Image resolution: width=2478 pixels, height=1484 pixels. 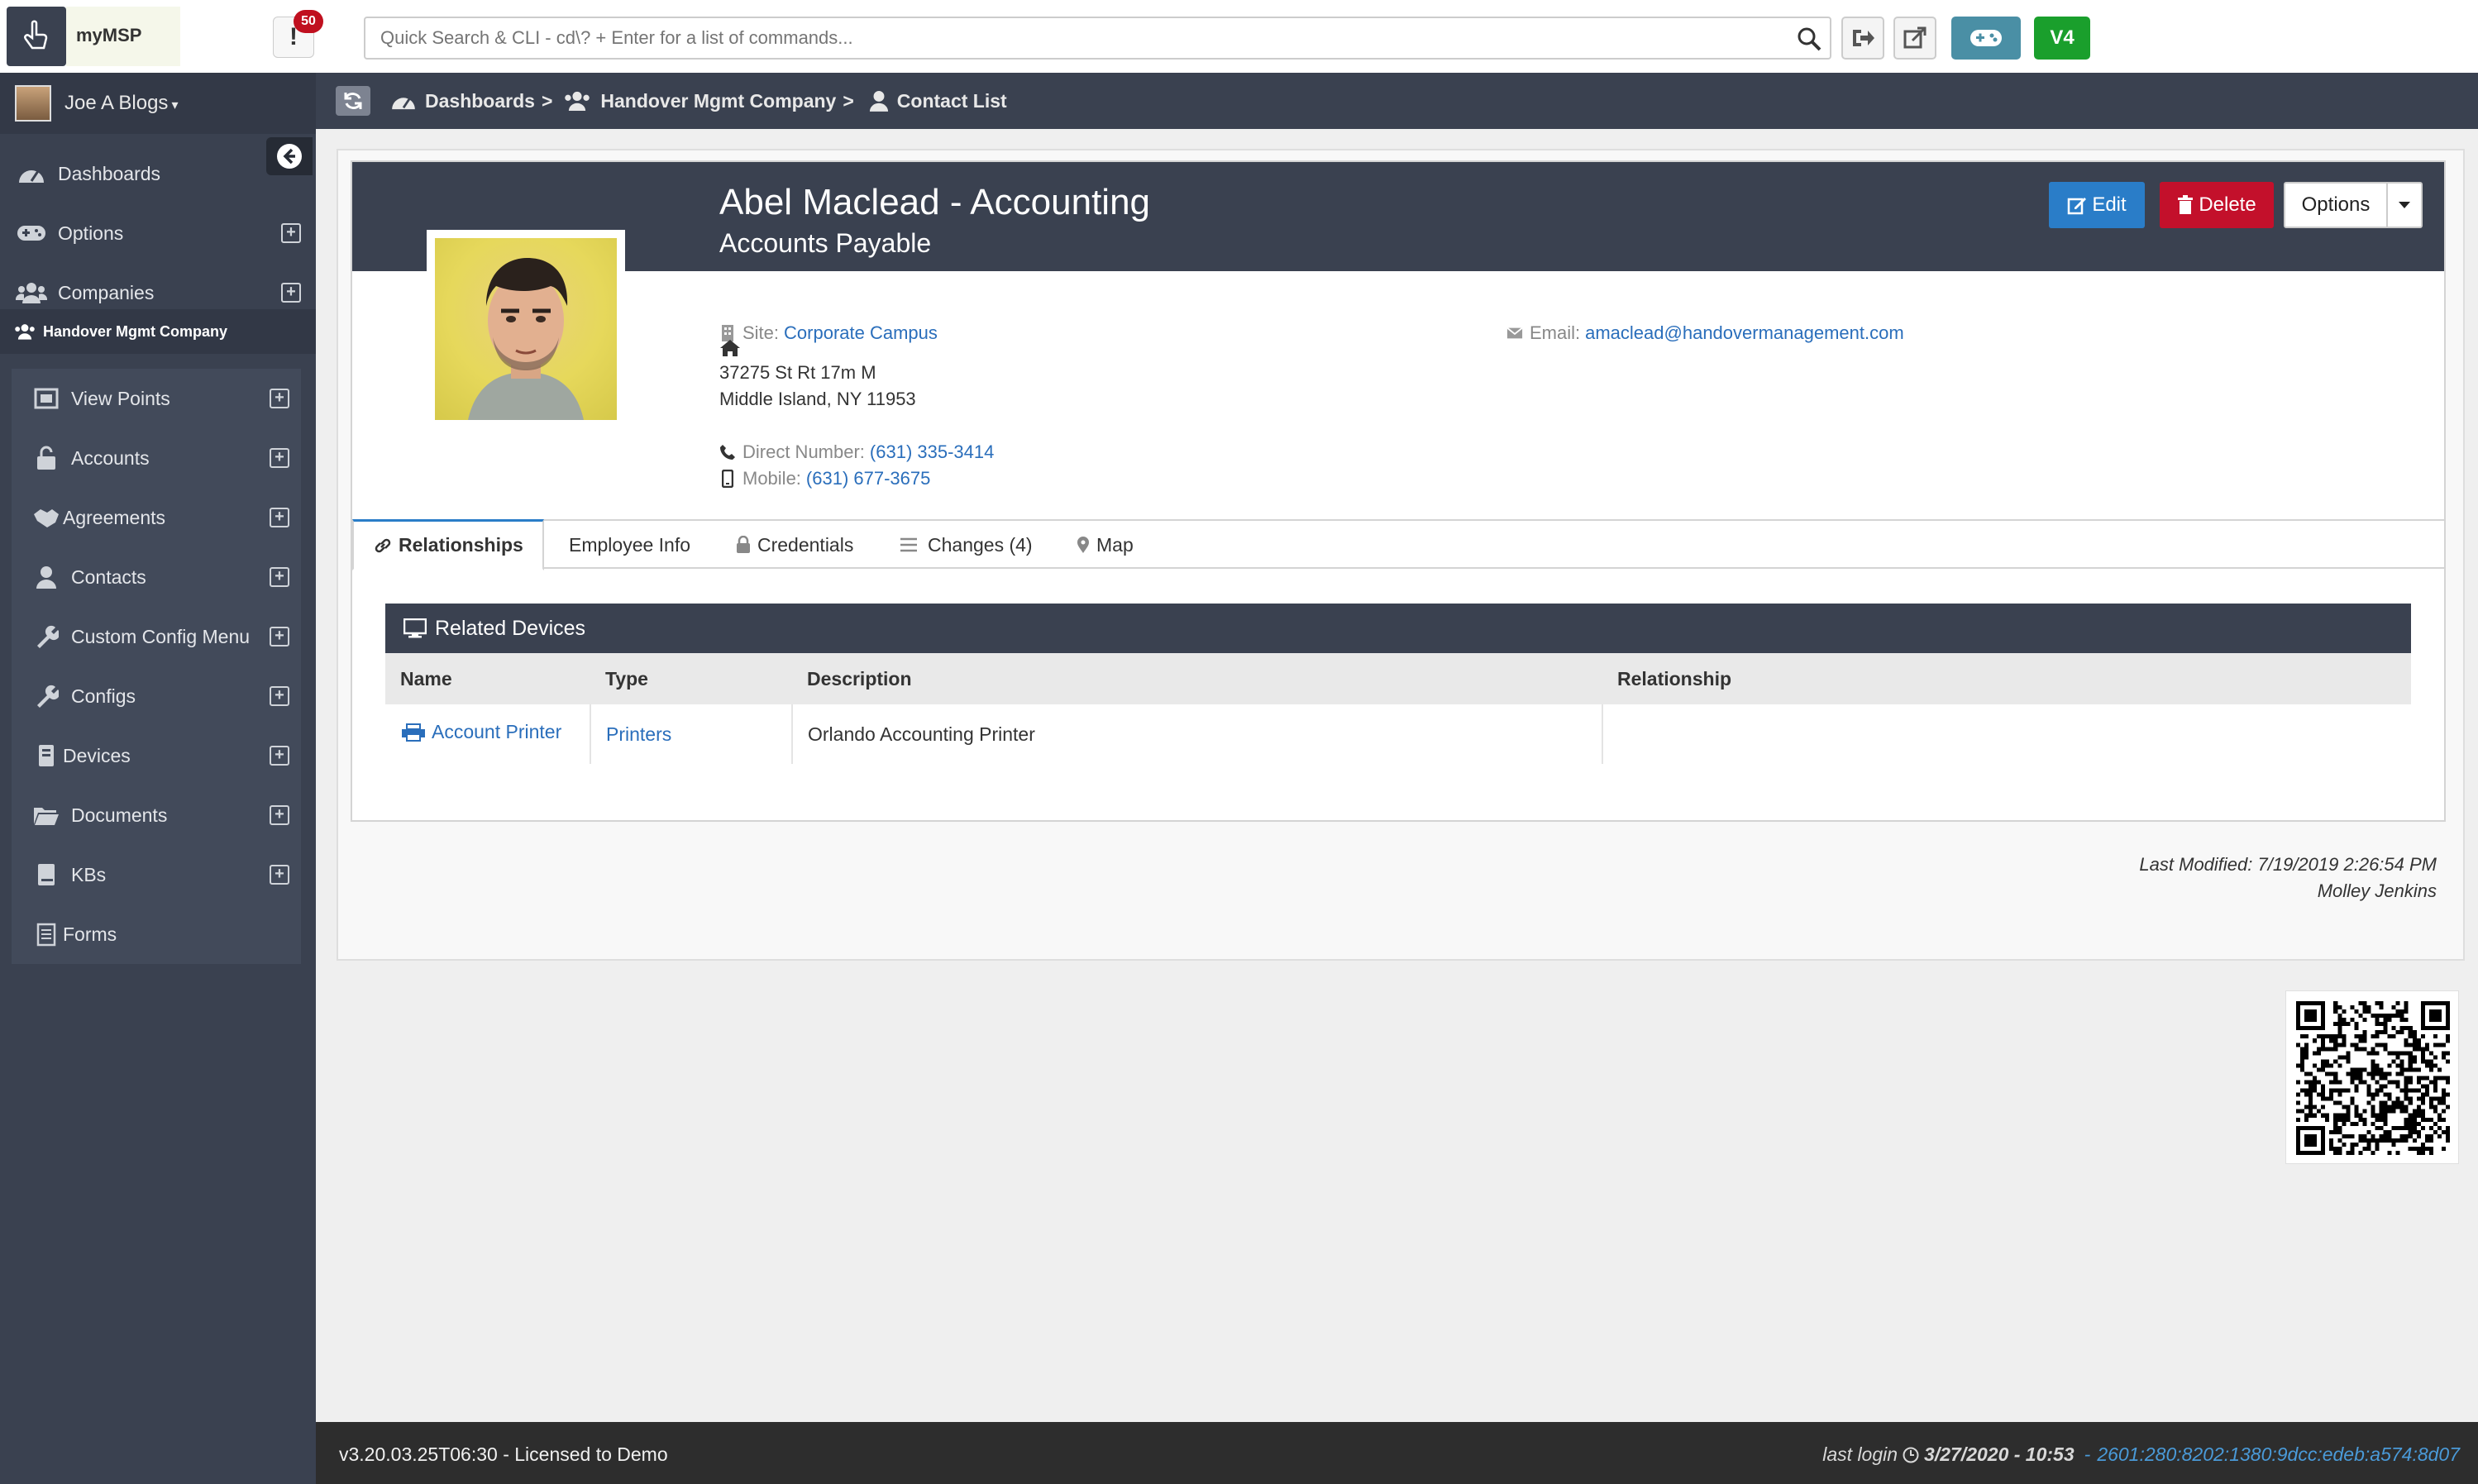 I want to click on column-header-relationship: Relationship, so click(x=2007, y=679).